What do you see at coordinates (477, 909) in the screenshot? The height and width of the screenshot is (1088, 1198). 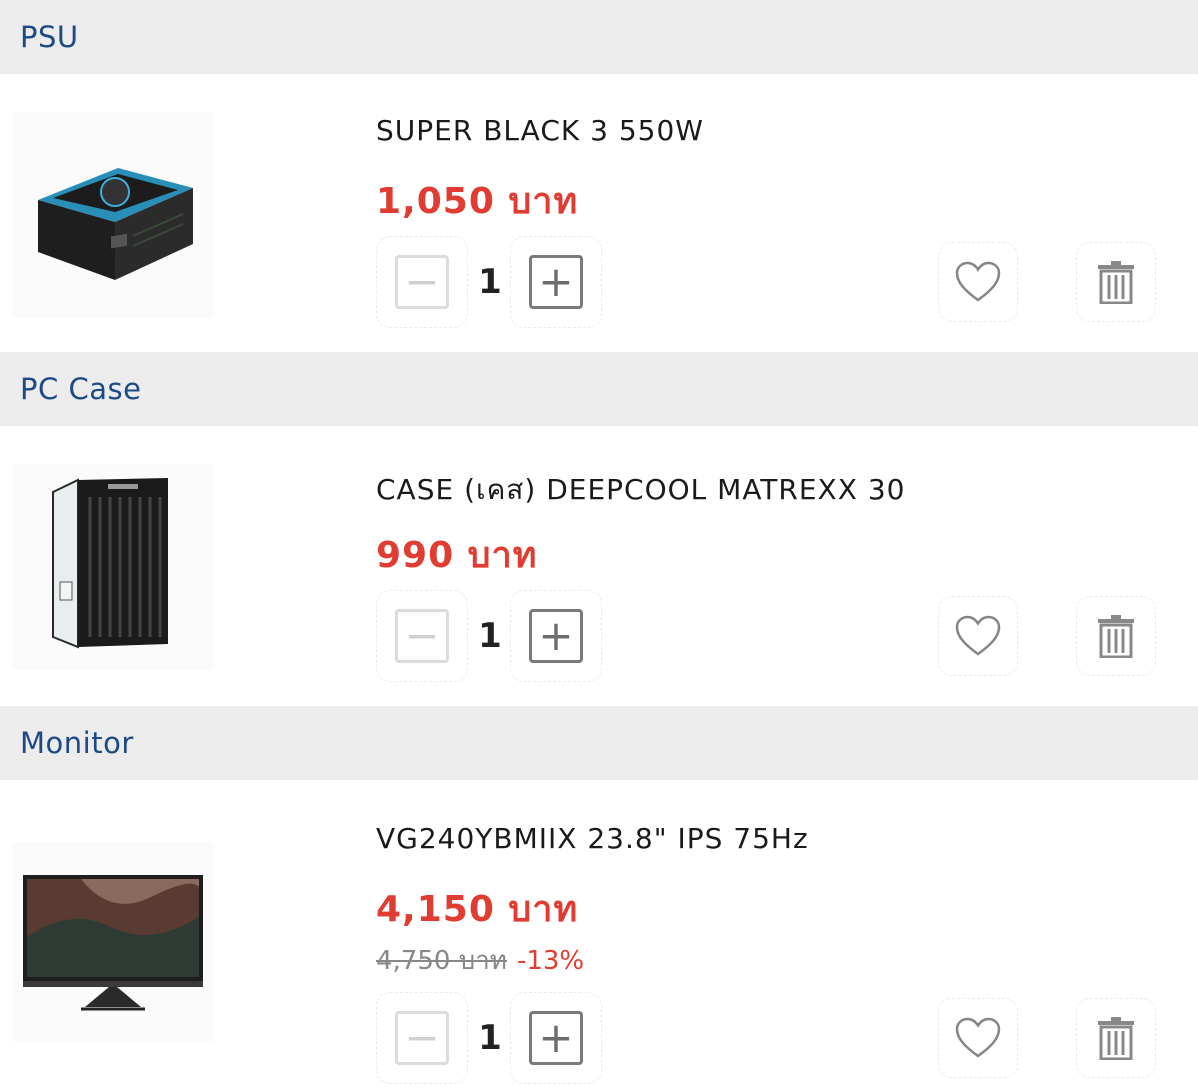 I see `product-price: 4,150 บาท` at bounding box center [477, 909].